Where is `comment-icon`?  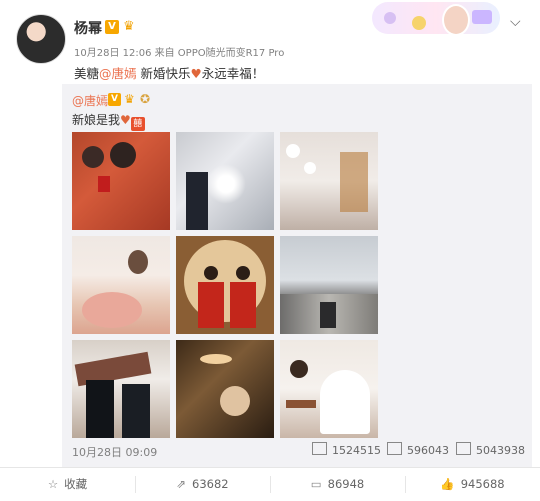
comment-icon is located at coordinates (394, 448).